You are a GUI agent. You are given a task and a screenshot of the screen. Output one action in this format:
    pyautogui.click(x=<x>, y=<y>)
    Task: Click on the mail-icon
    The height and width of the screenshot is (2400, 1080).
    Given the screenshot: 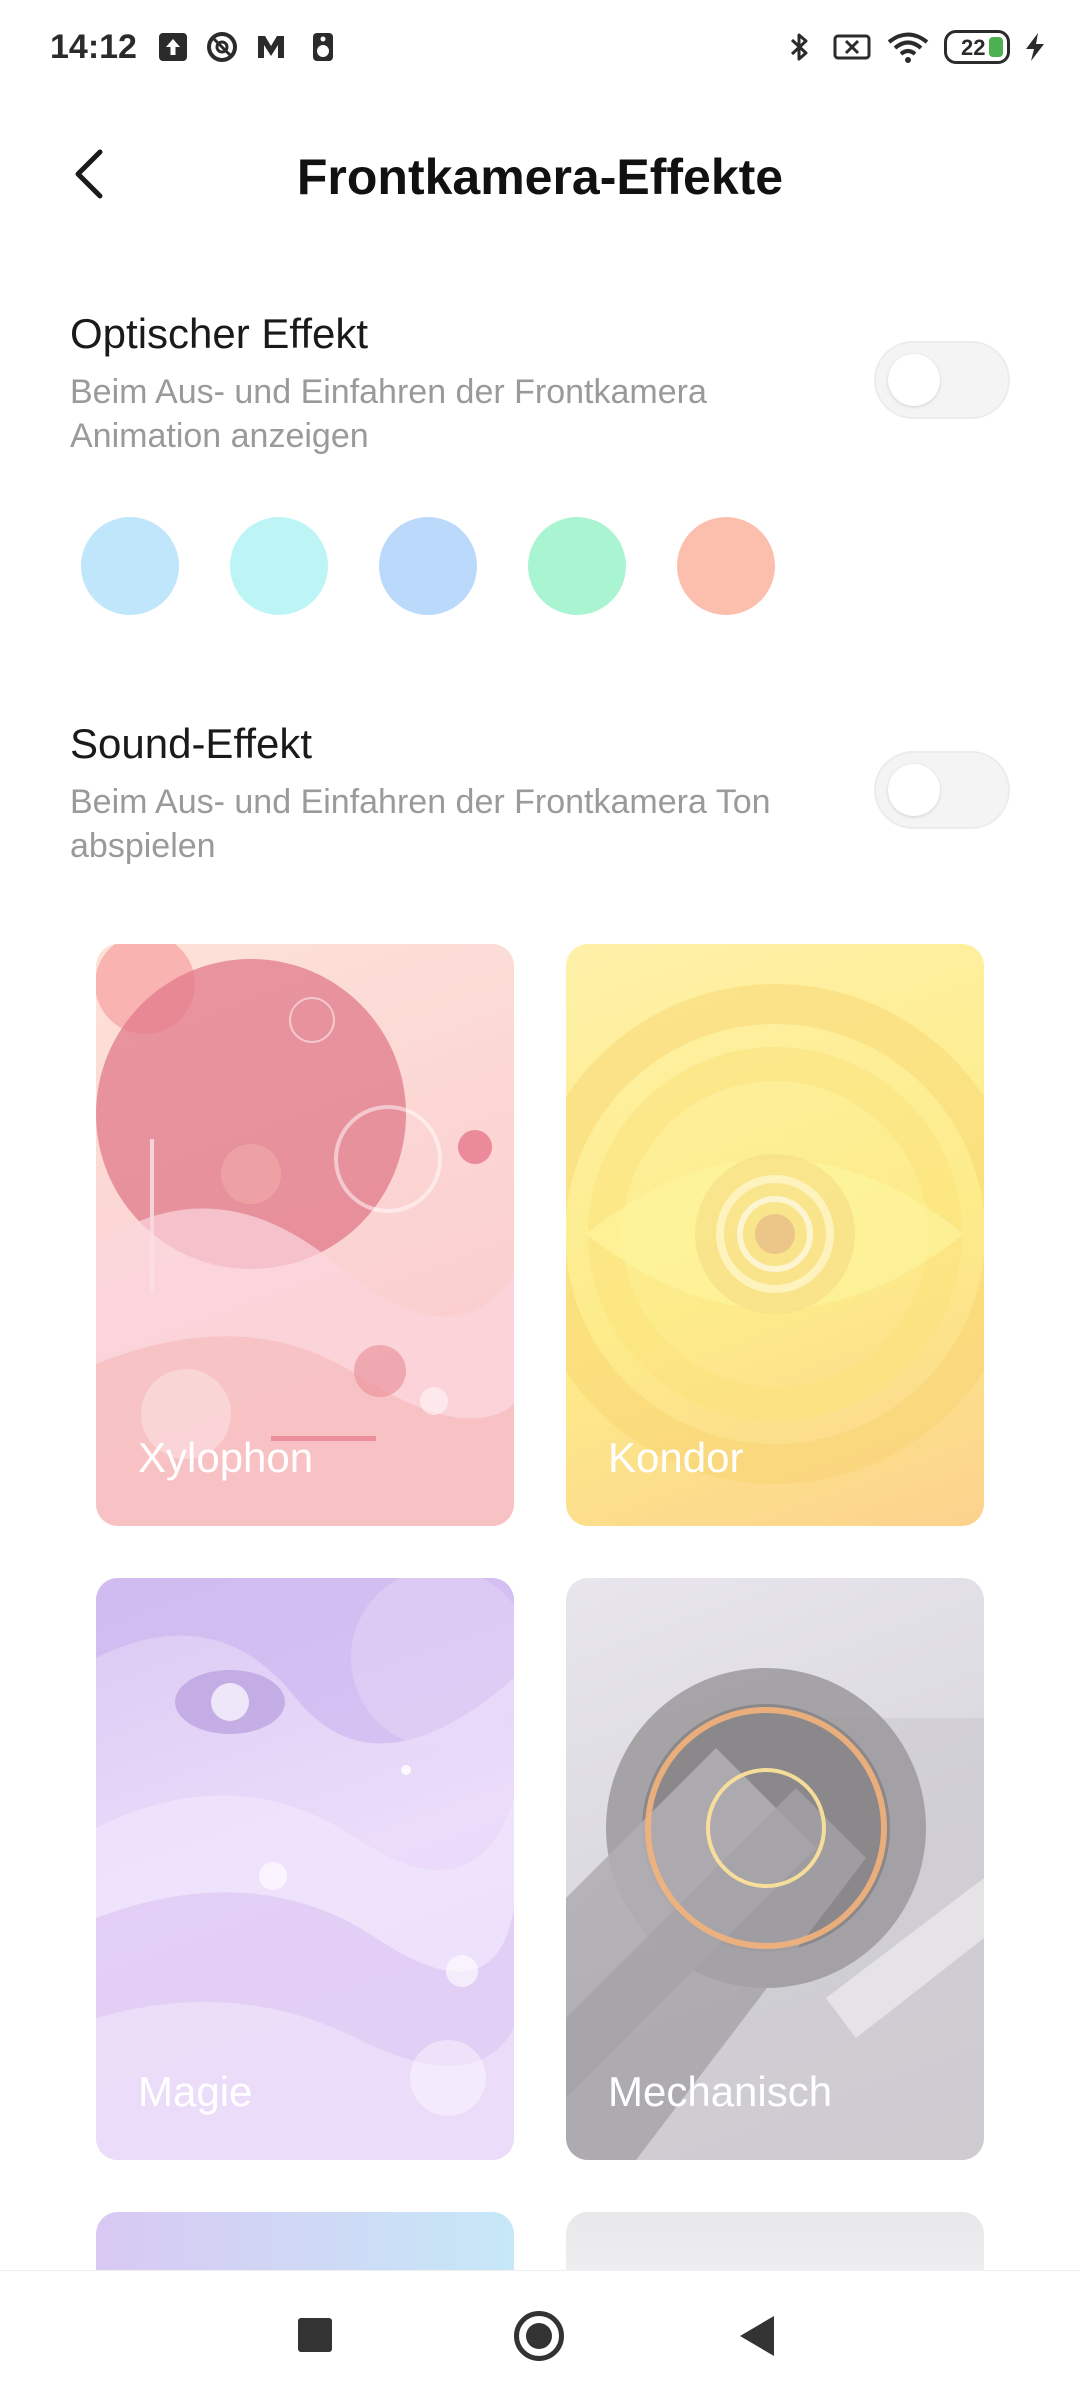 What is the action you would take?
    pyautogui.click(x=271, y=47)
    